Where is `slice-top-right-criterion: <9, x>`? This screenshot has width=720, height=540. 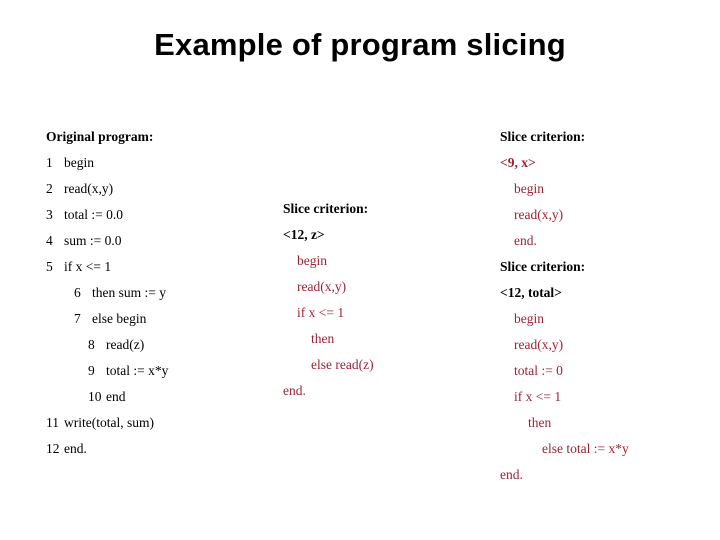 slice-top-right-criterion: <9, x> is located at coordinates (518, 162).